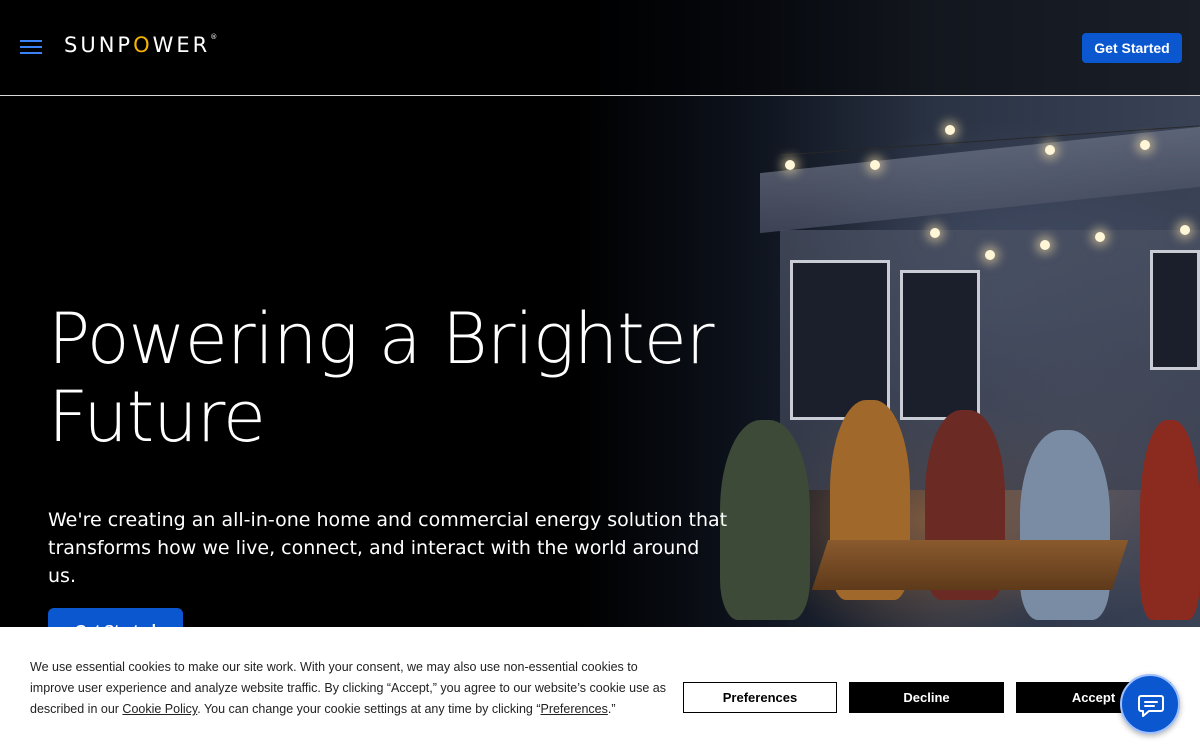  I want to click on header-get-started-button: Get Started, so click(1132, 48).